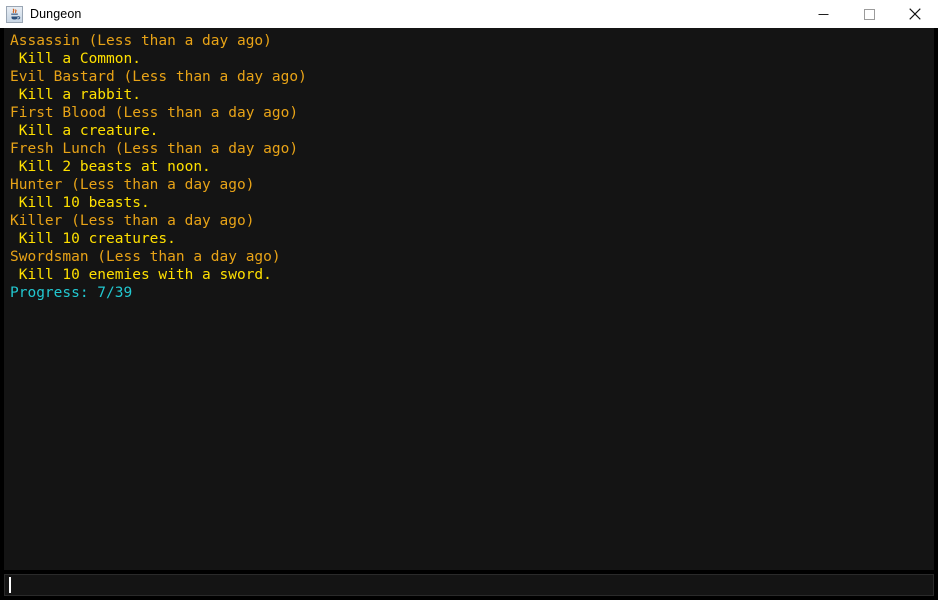 The width and height of the screenshot is (938, 600). What do you see at coordinates (132, 185) in the screenshot?
I see `achievement-title-line: Hunter (Less than a day ago)` at bounding box center [132, 185].